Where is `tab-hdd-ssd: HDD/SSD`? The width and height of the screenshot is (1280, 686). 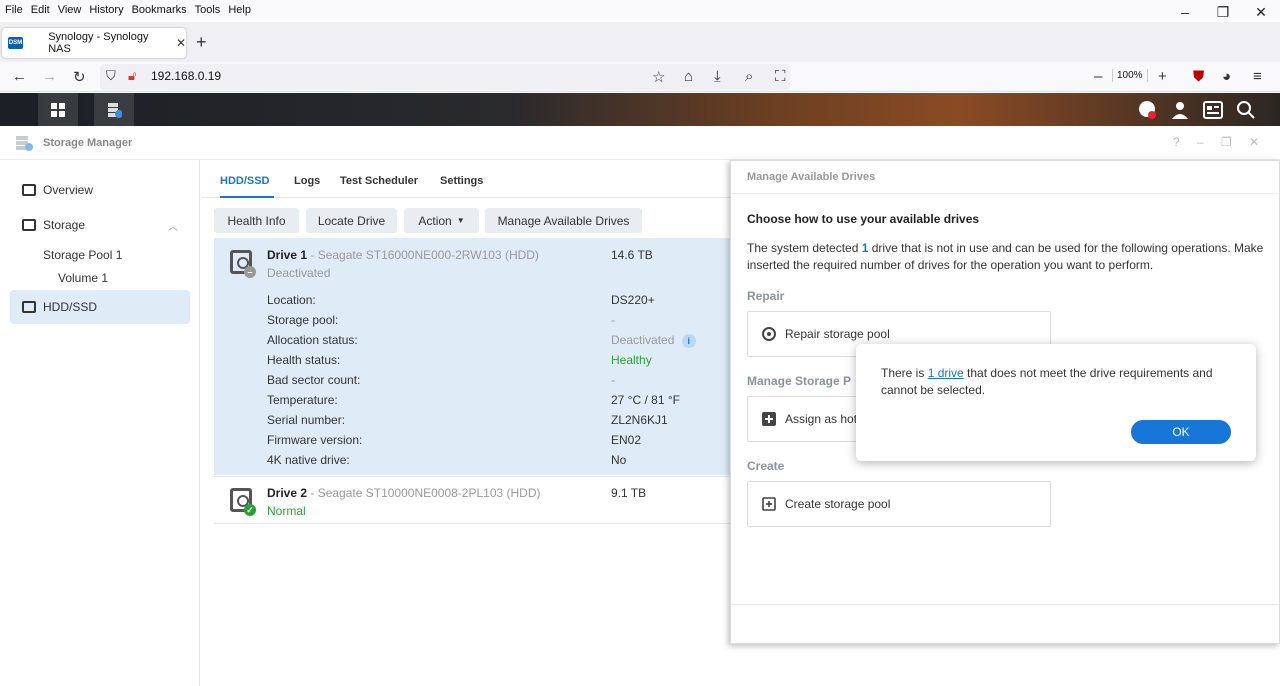 tab-hdd-ssd: HDD/SSD is located at coordinates (245, 181).